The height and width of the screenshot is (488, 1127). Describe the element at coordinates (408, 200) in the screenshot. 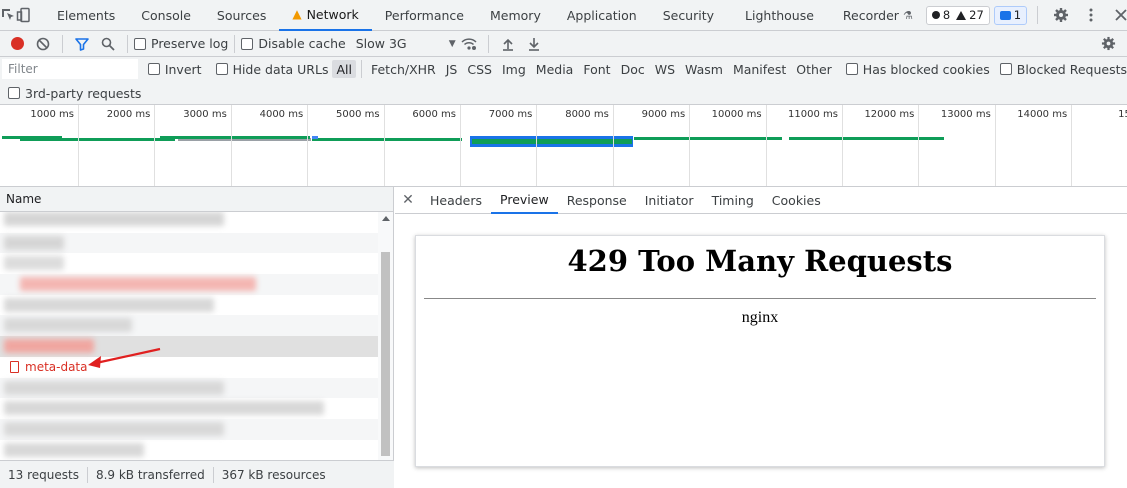

I see `close-details-icon: ✕` at that location.